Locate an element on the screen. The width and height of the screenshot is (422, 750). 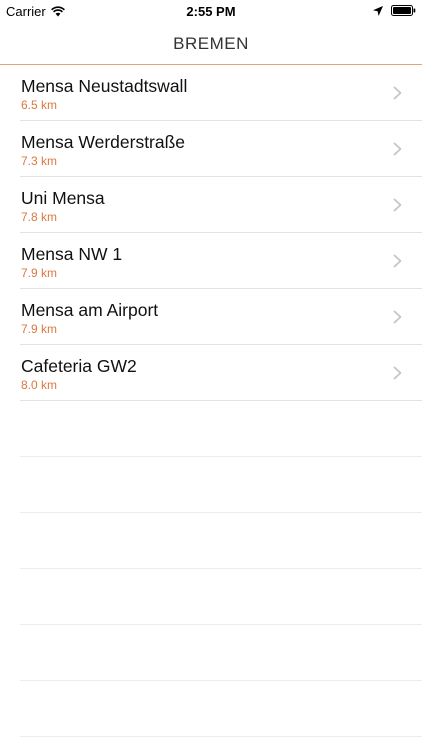
list-item-distance: 8.0 km is located at coordinates (39, 385).